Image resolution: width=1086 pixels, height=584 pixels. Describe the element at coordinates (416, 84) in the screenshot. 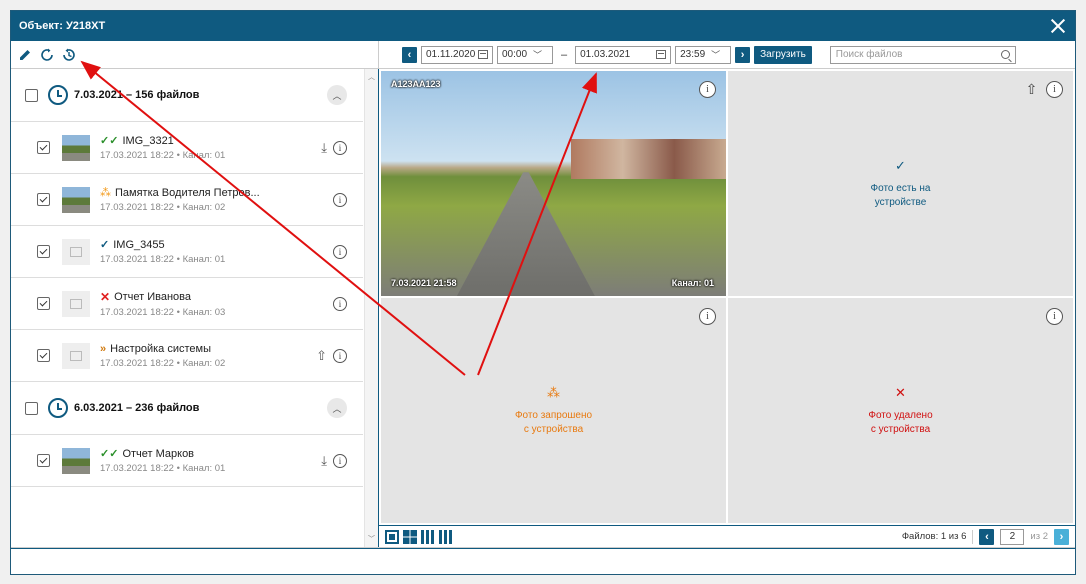

I see `plate-number: А123АА123` at that location.